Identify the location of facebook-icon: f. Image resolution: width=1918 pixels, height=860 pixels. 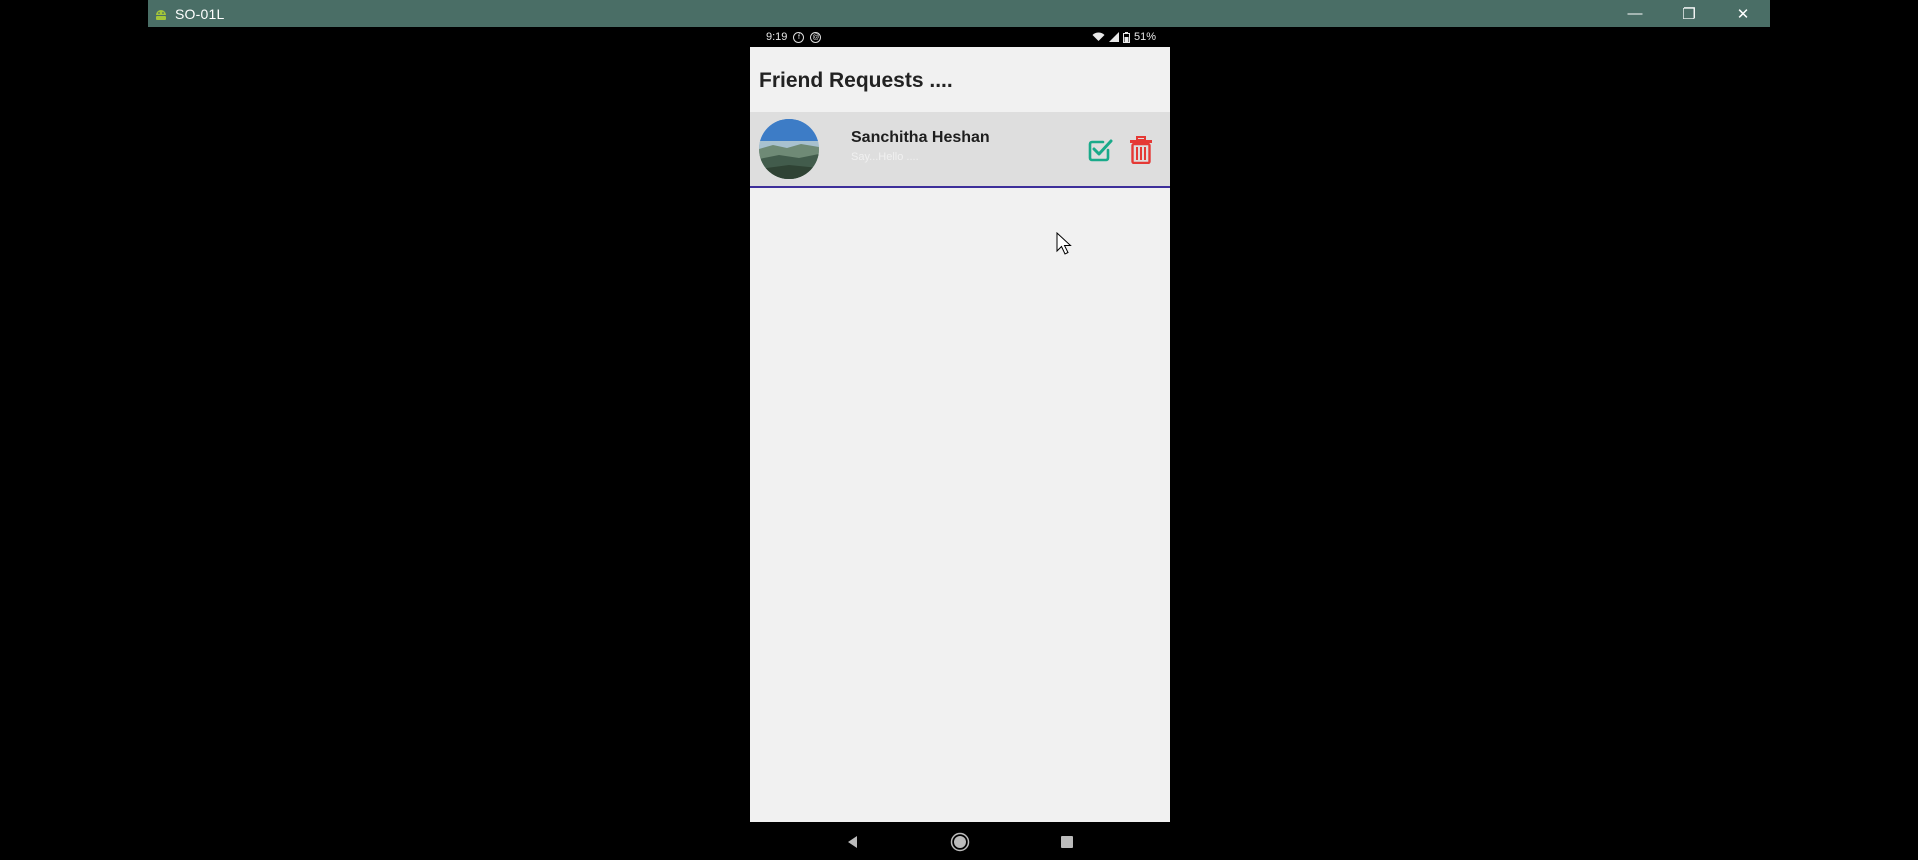
(799, 37).